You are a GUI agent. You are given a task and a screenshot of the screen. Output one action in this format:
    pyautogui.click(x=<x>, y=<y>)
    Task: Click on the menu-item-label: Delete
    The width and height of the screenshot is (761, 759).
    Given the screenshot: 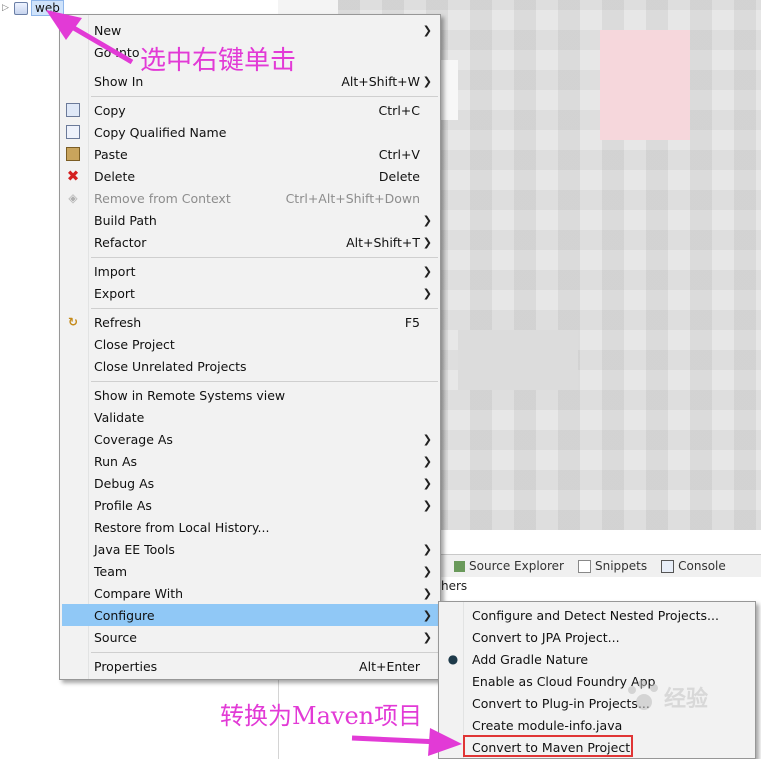 What is the action you would take?
    pyautogui.click(x=115, y=176)
    